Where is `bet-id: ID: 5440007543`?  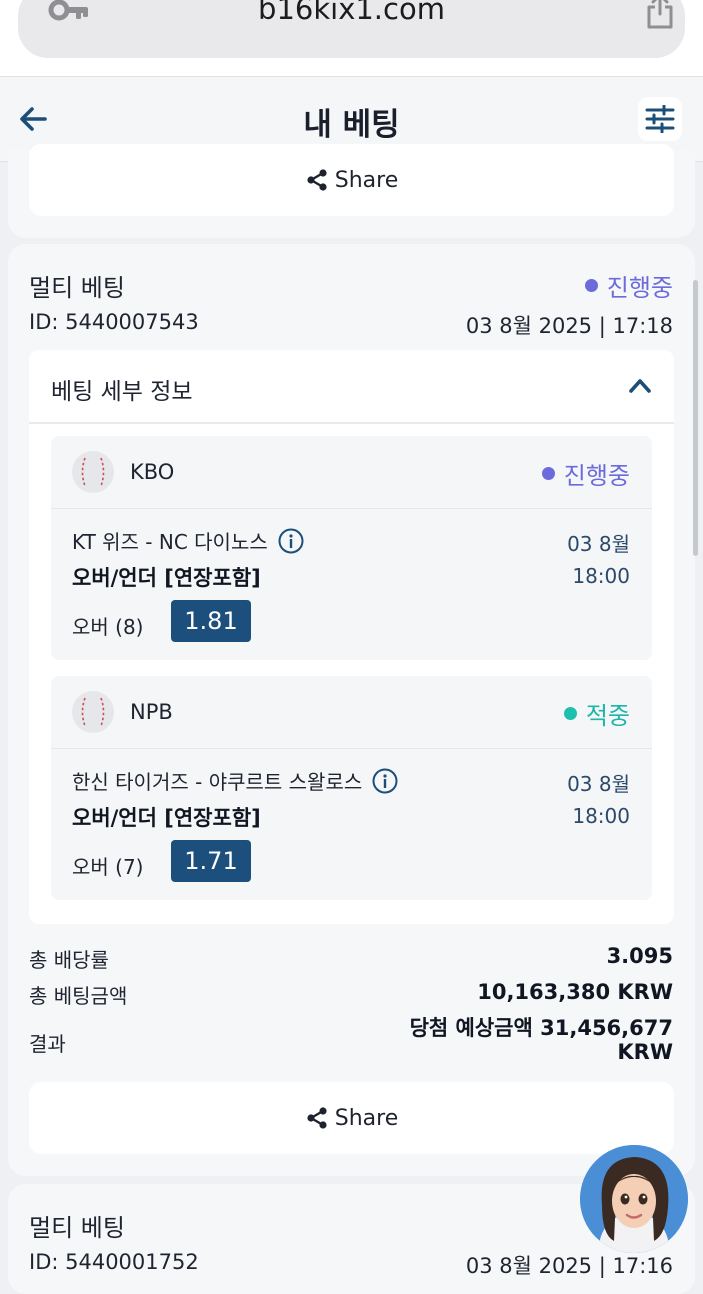 bet-id: ID: 5440007543 is located at coordinates (114, 322).